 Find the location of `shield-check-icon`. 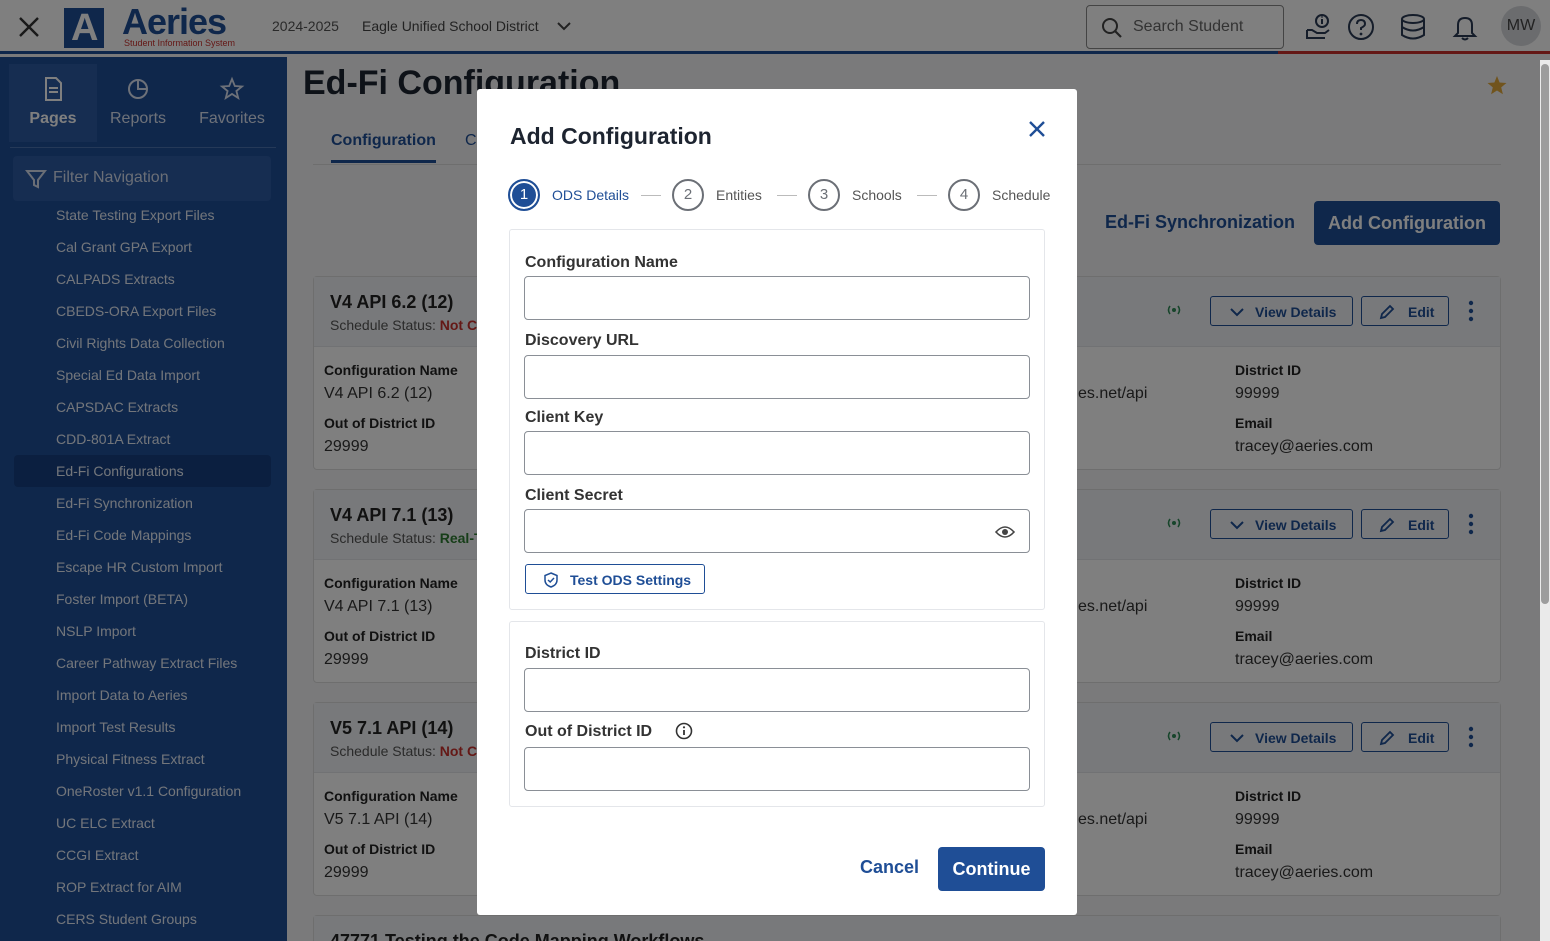

shield-check-icon is located at coordinates (551, 580).